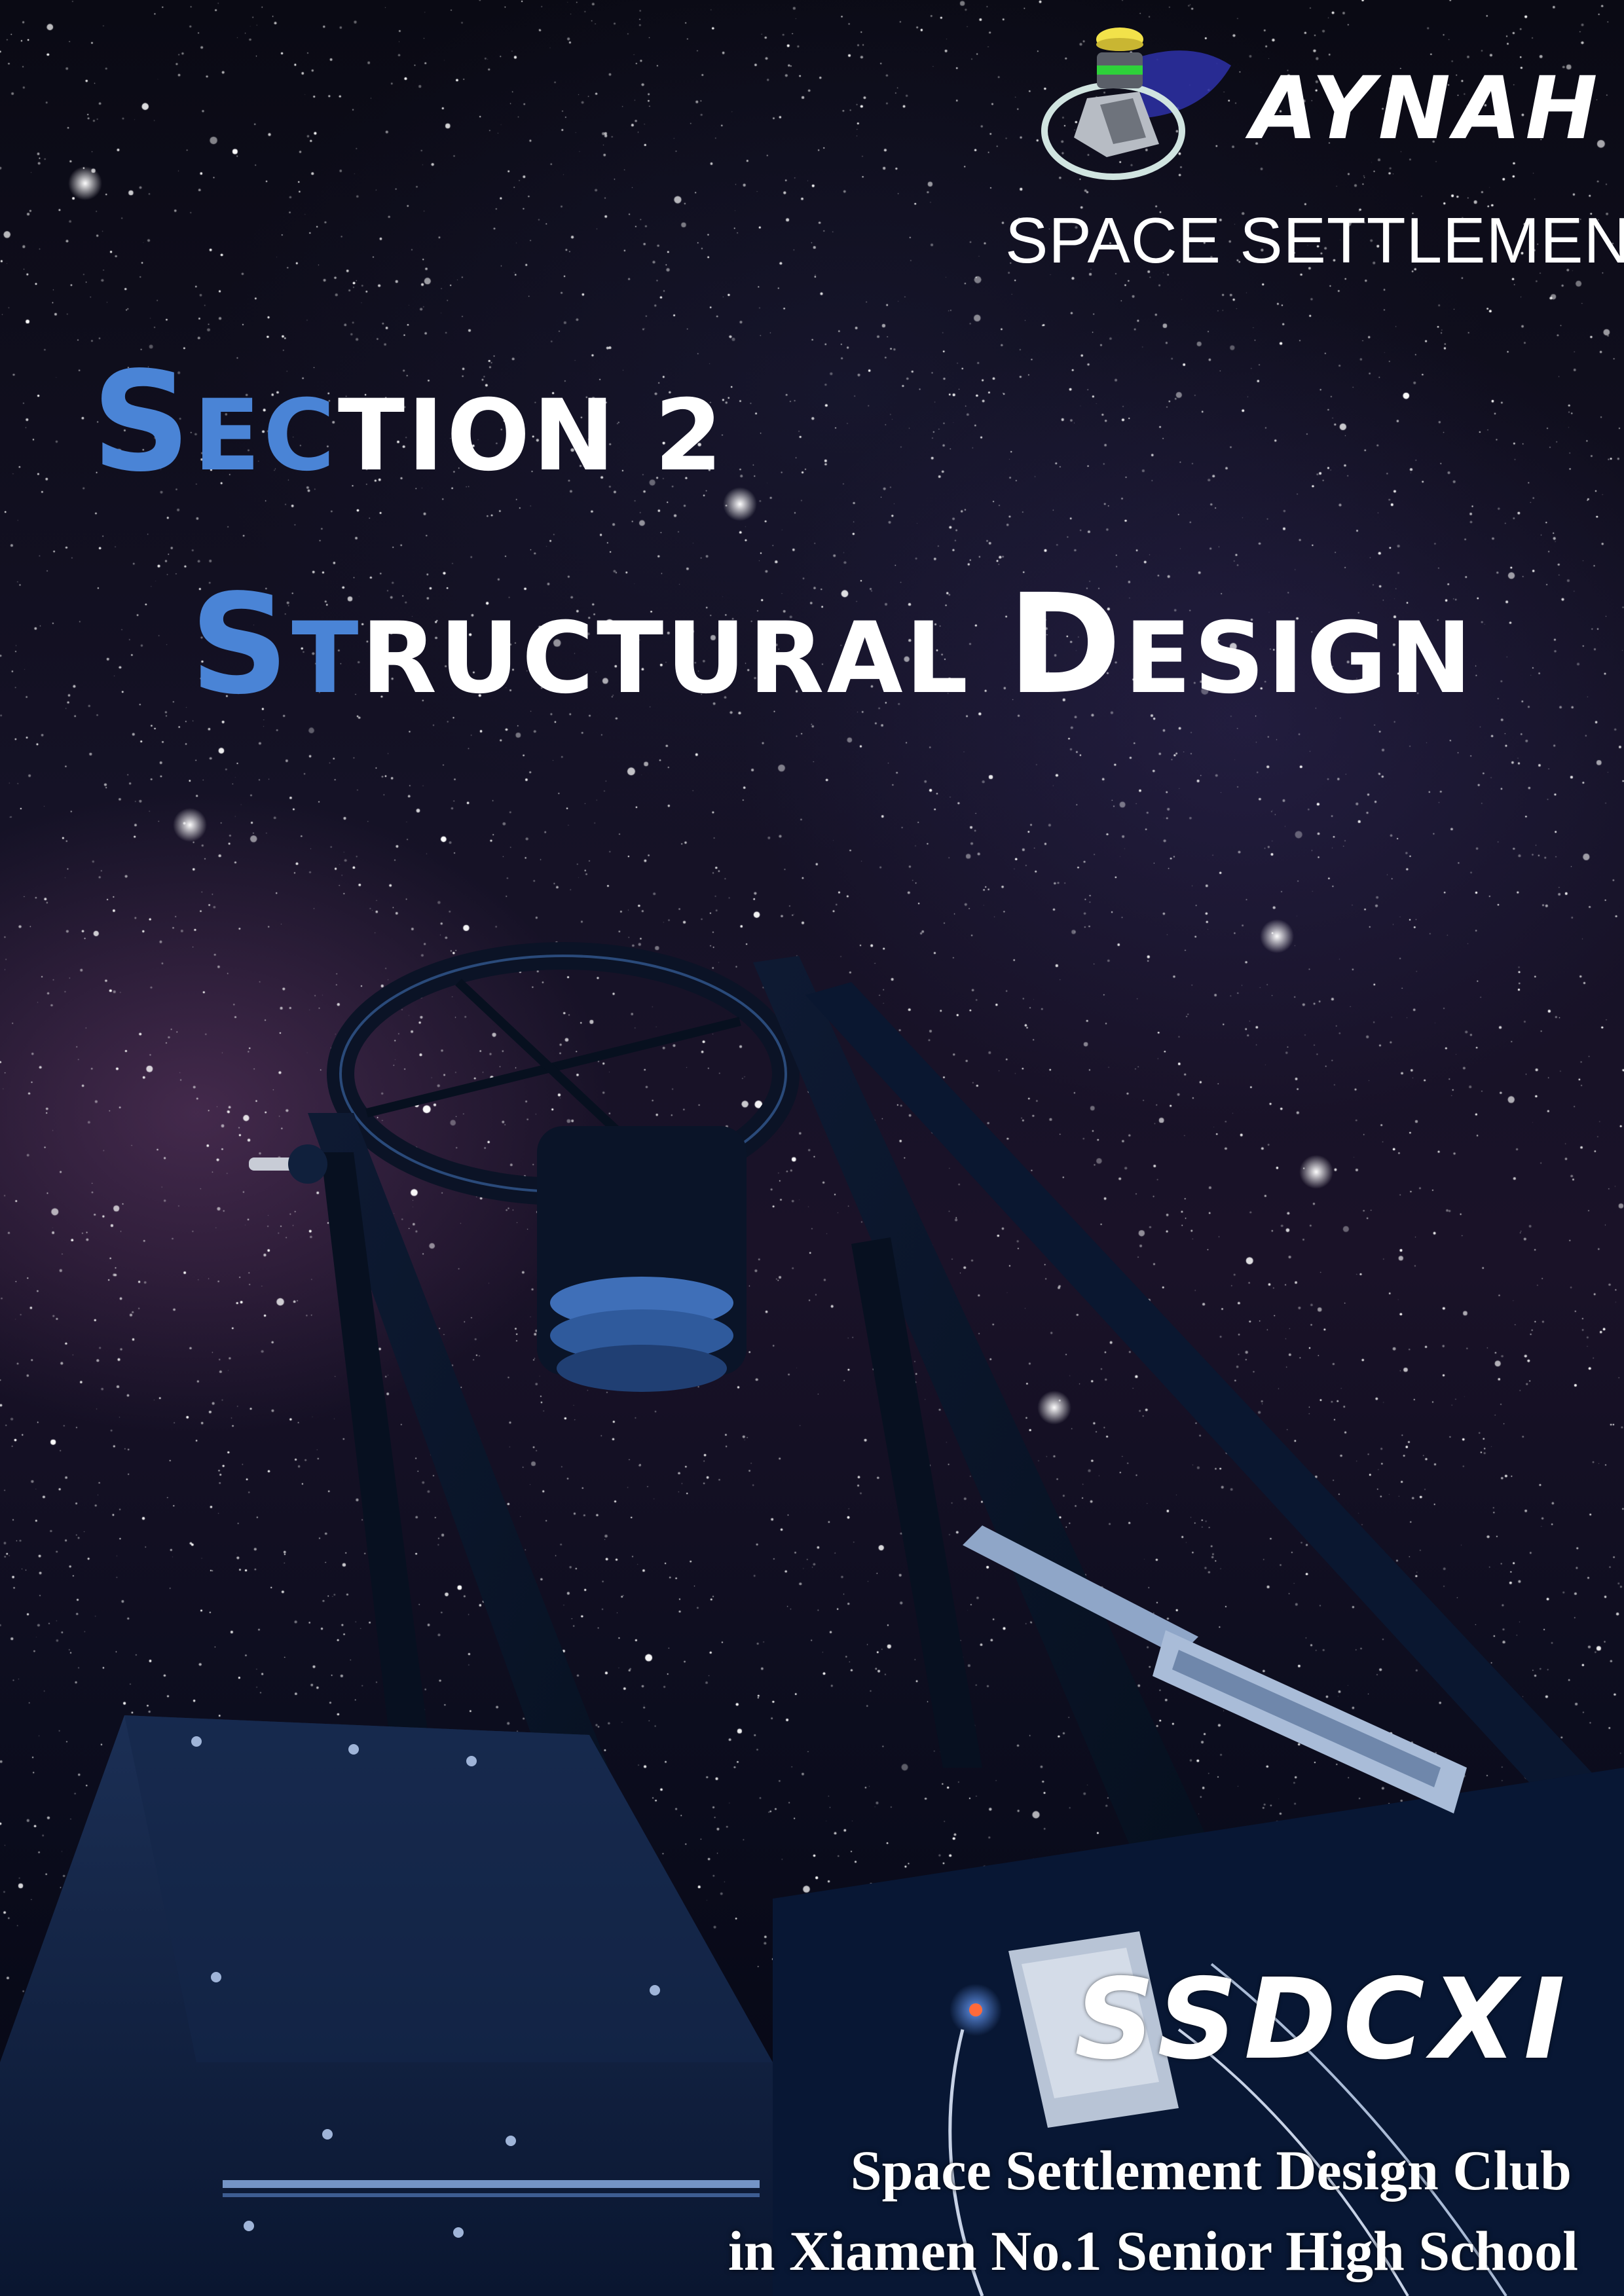 This screenshot has width=1624, height=2296. Describe the element at coordinates (326, 659) in the screenshot. I see `title-blue-part: T` at that location.